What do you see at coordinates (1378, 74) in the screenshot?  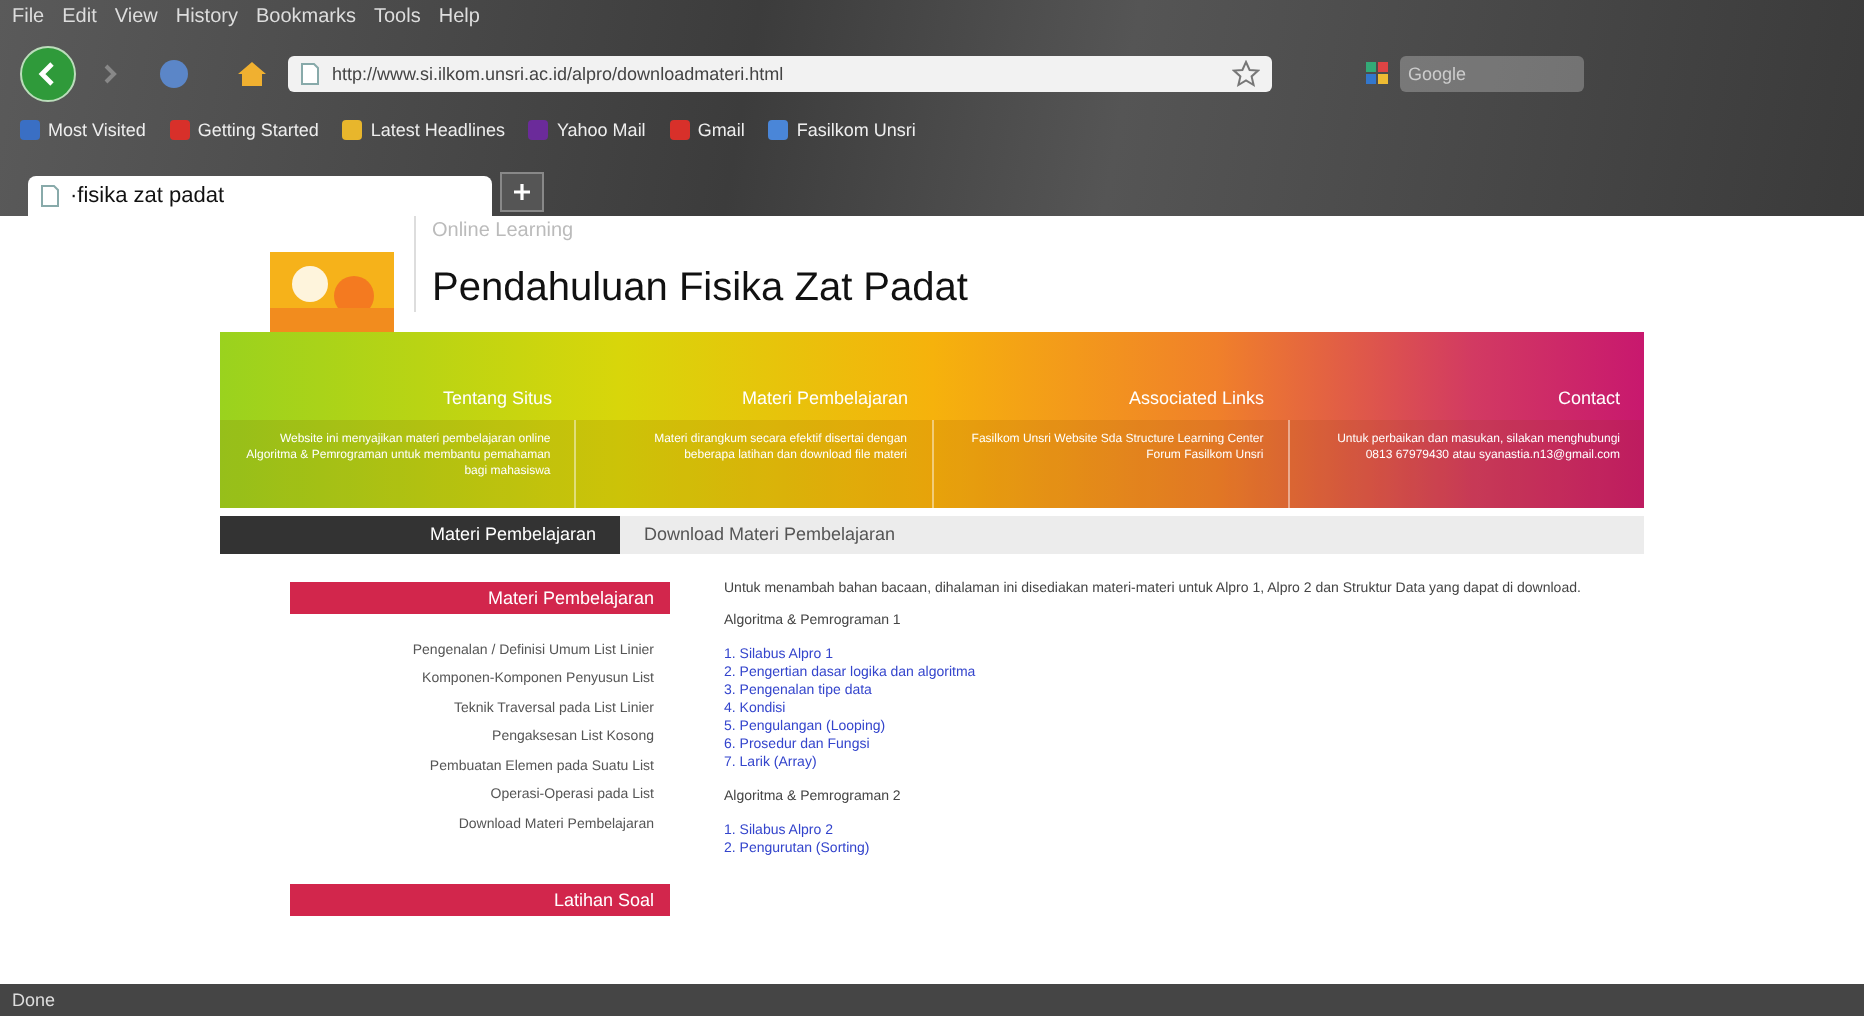 I see `search-engine-icon` at bounding box center [1378, 74].